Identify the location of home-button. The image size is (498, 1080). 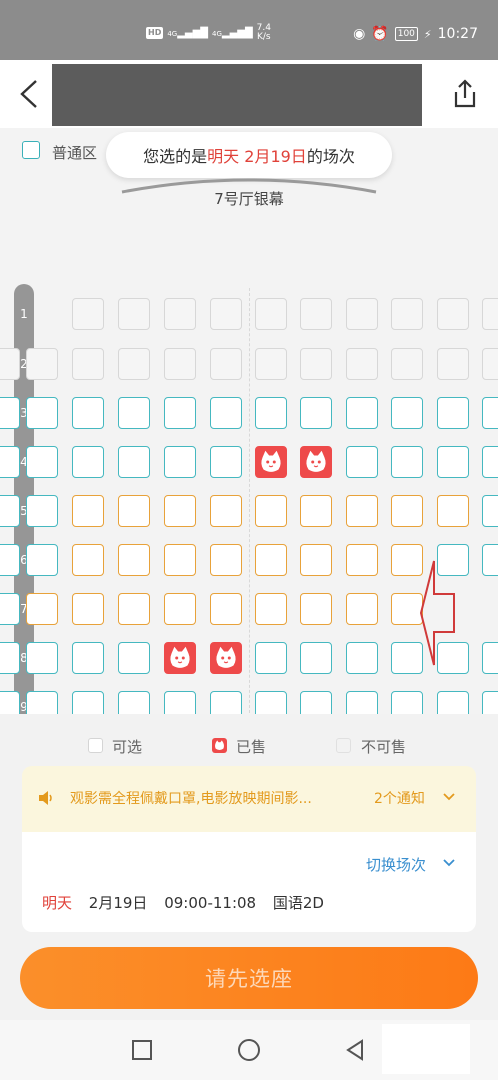
(249, 1050).